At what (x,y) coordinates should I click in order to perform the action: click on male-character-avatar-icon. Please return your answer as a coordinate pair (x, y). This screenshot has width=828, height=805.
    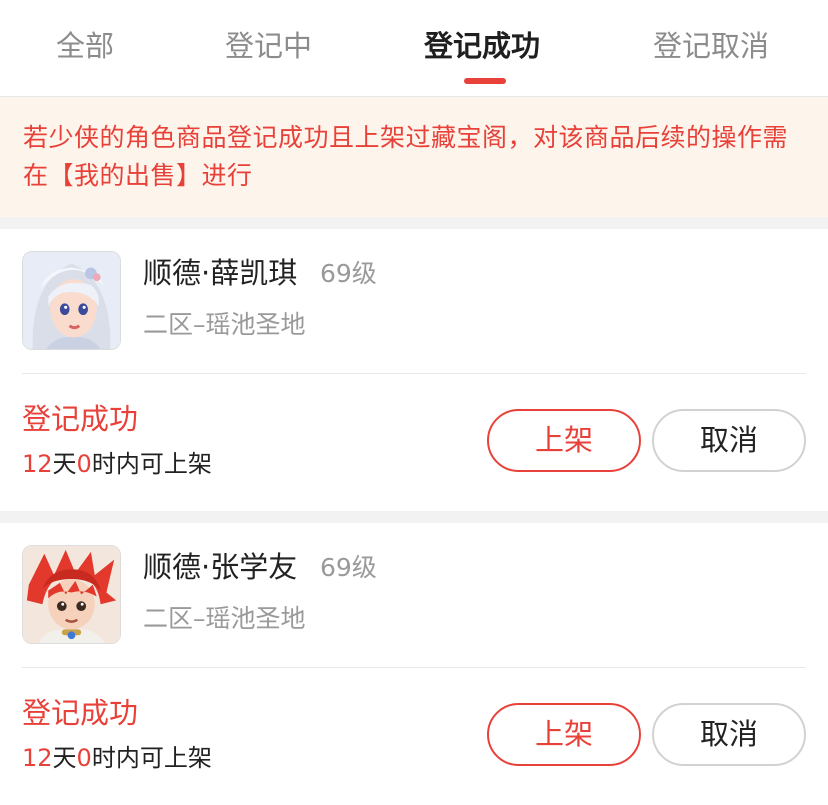
    Looking at the image, I should click on (71, 594).